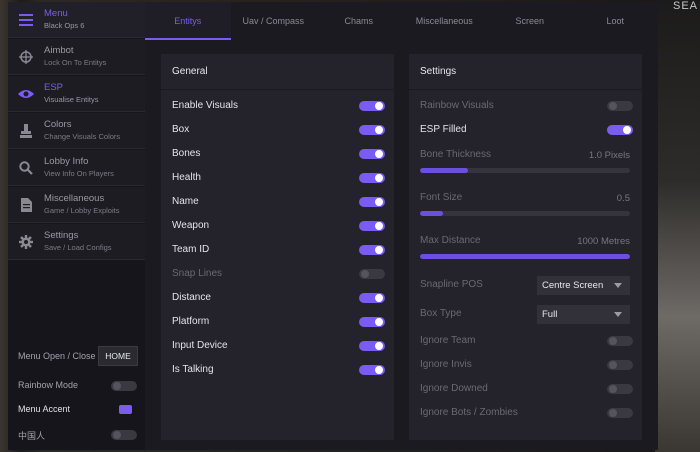 The height and width of the screenshot is (452, 700). Describe the element at coordinates (82, 136) in the screenshot. I see `sidebar-item-subtitle: Change Visuals Colors` at that location.